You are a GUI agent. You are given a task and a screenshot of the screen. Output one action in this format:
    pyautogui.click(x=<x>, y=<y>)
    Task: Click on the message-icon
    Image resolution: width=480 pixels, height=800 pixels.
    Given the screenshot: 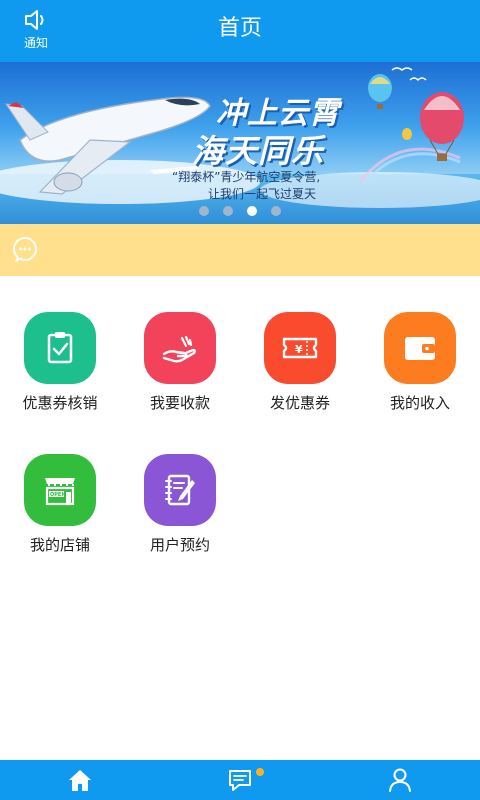 What is the action you would take?
    pyautogui.click(x=240, y=780)
    